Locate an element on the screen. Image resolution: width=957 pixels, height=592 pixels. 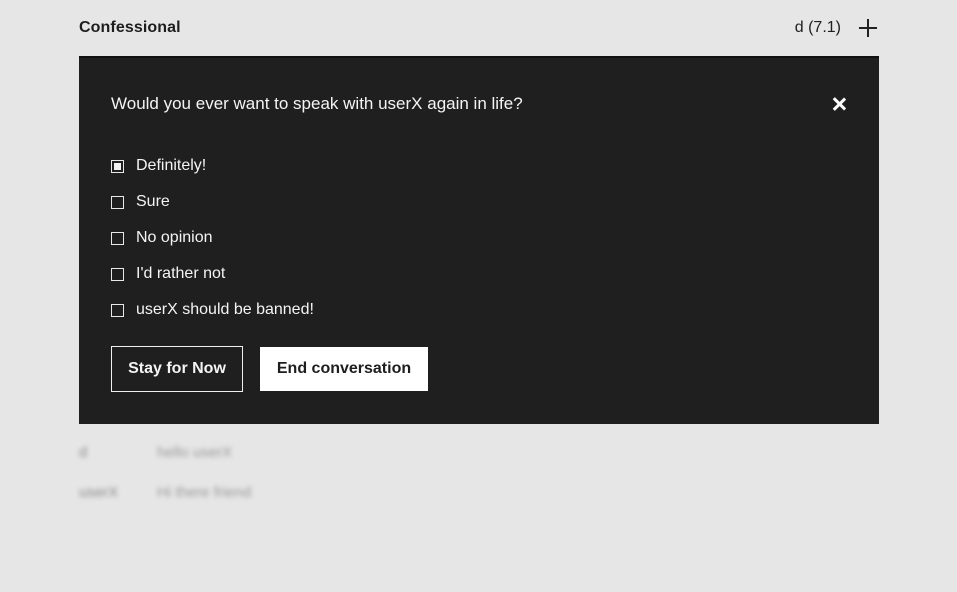
option-sure: Sure is located at coordinates (212, 202).